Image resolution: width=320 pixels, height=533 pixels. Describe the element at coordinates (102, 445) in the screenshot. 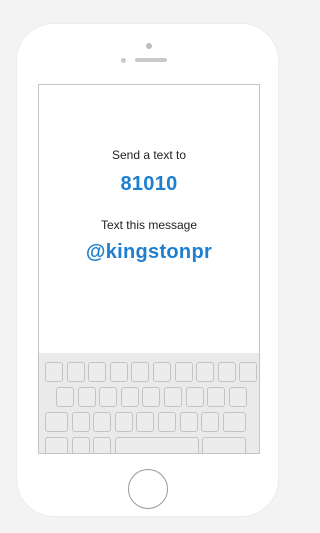

I see `mic-key` at that location.